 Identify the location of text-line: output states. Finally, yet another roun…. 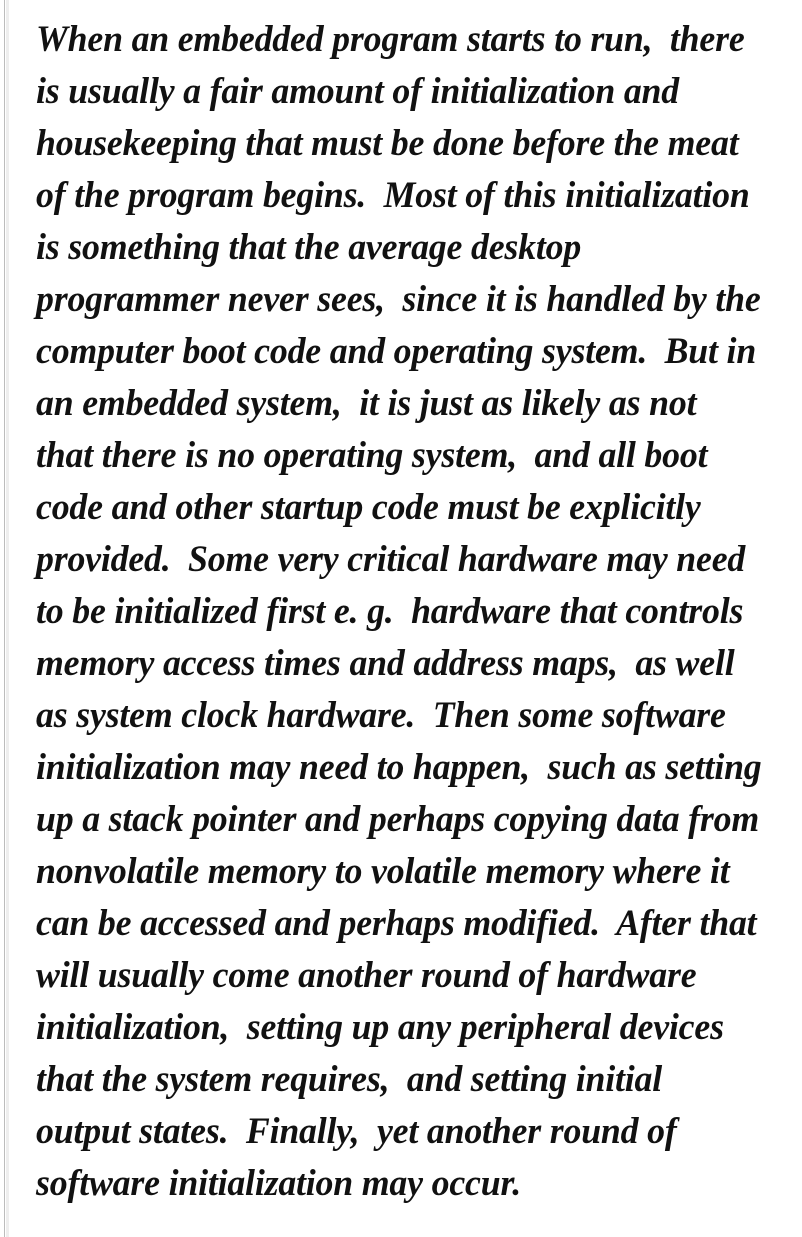
(356, 1131).